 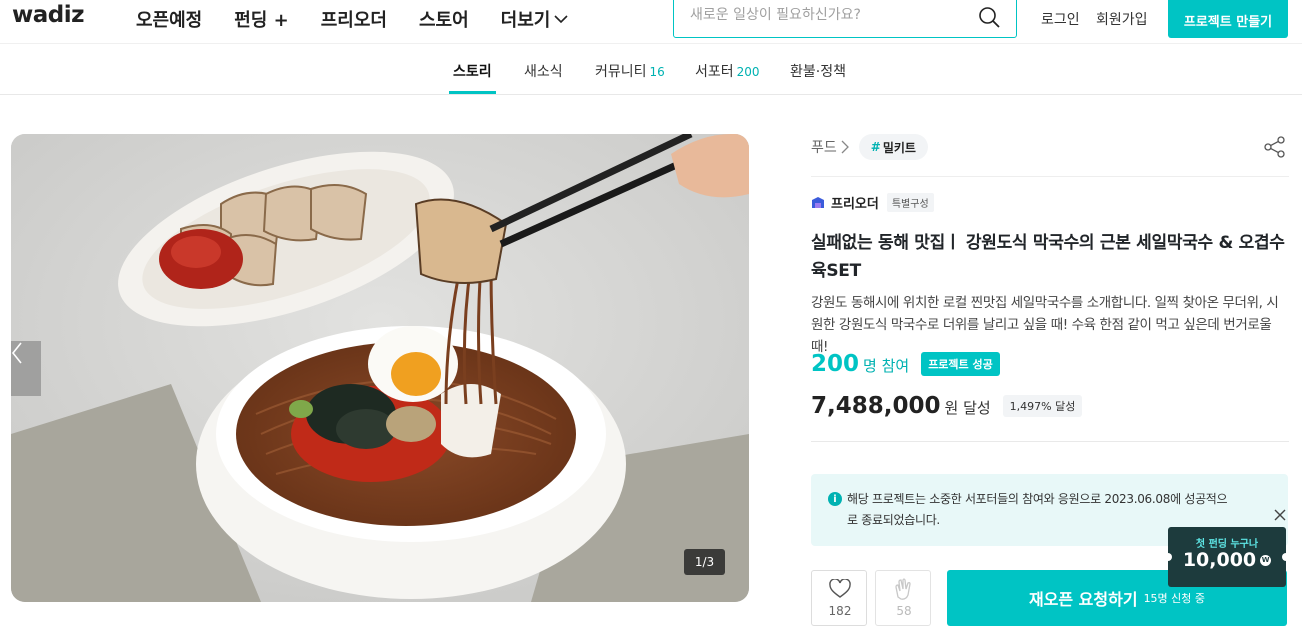 I want to click on search-icon, so click(x=989, y=17).